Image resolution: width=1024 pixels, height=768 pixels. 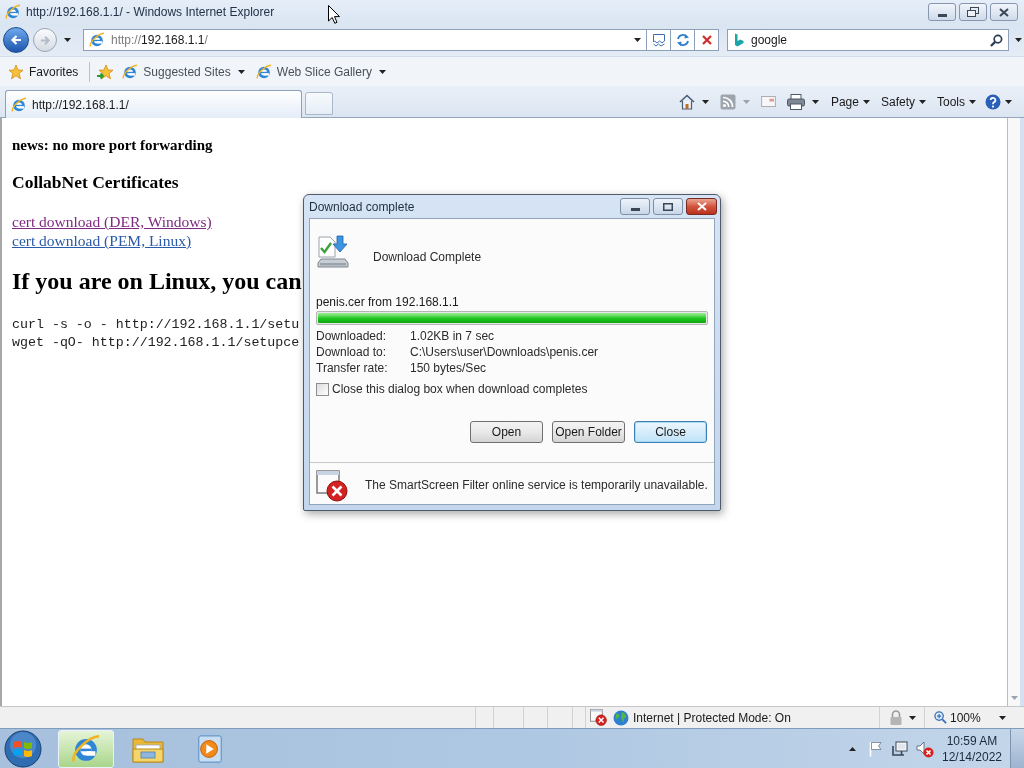 I want to click on detail-value: C:\Users\user\Downloads\penis.cer, so click(x=504, y=352).